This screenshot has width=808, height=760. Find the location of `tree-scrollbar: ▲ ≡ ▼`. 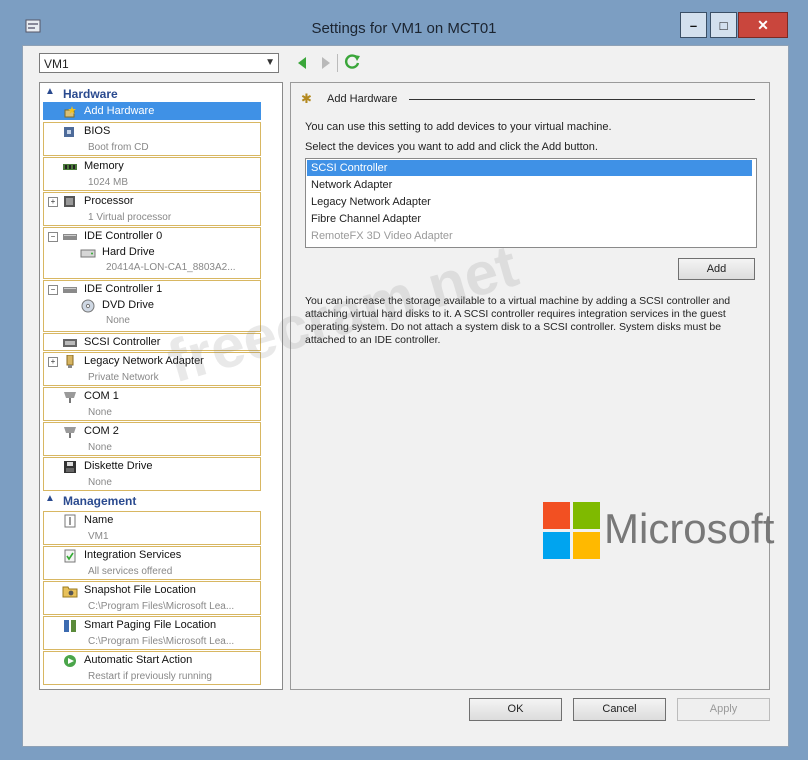

tree-scrollbar: ▲ ≡ ▼ is located at coordinates (282, 386).